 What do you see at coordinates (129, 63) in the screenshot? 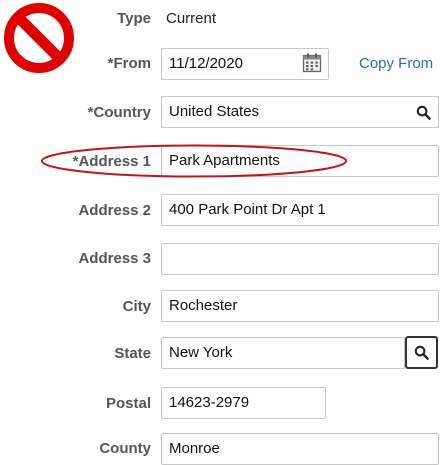
I see `from-label: *From` at bounding box center [129, 63].